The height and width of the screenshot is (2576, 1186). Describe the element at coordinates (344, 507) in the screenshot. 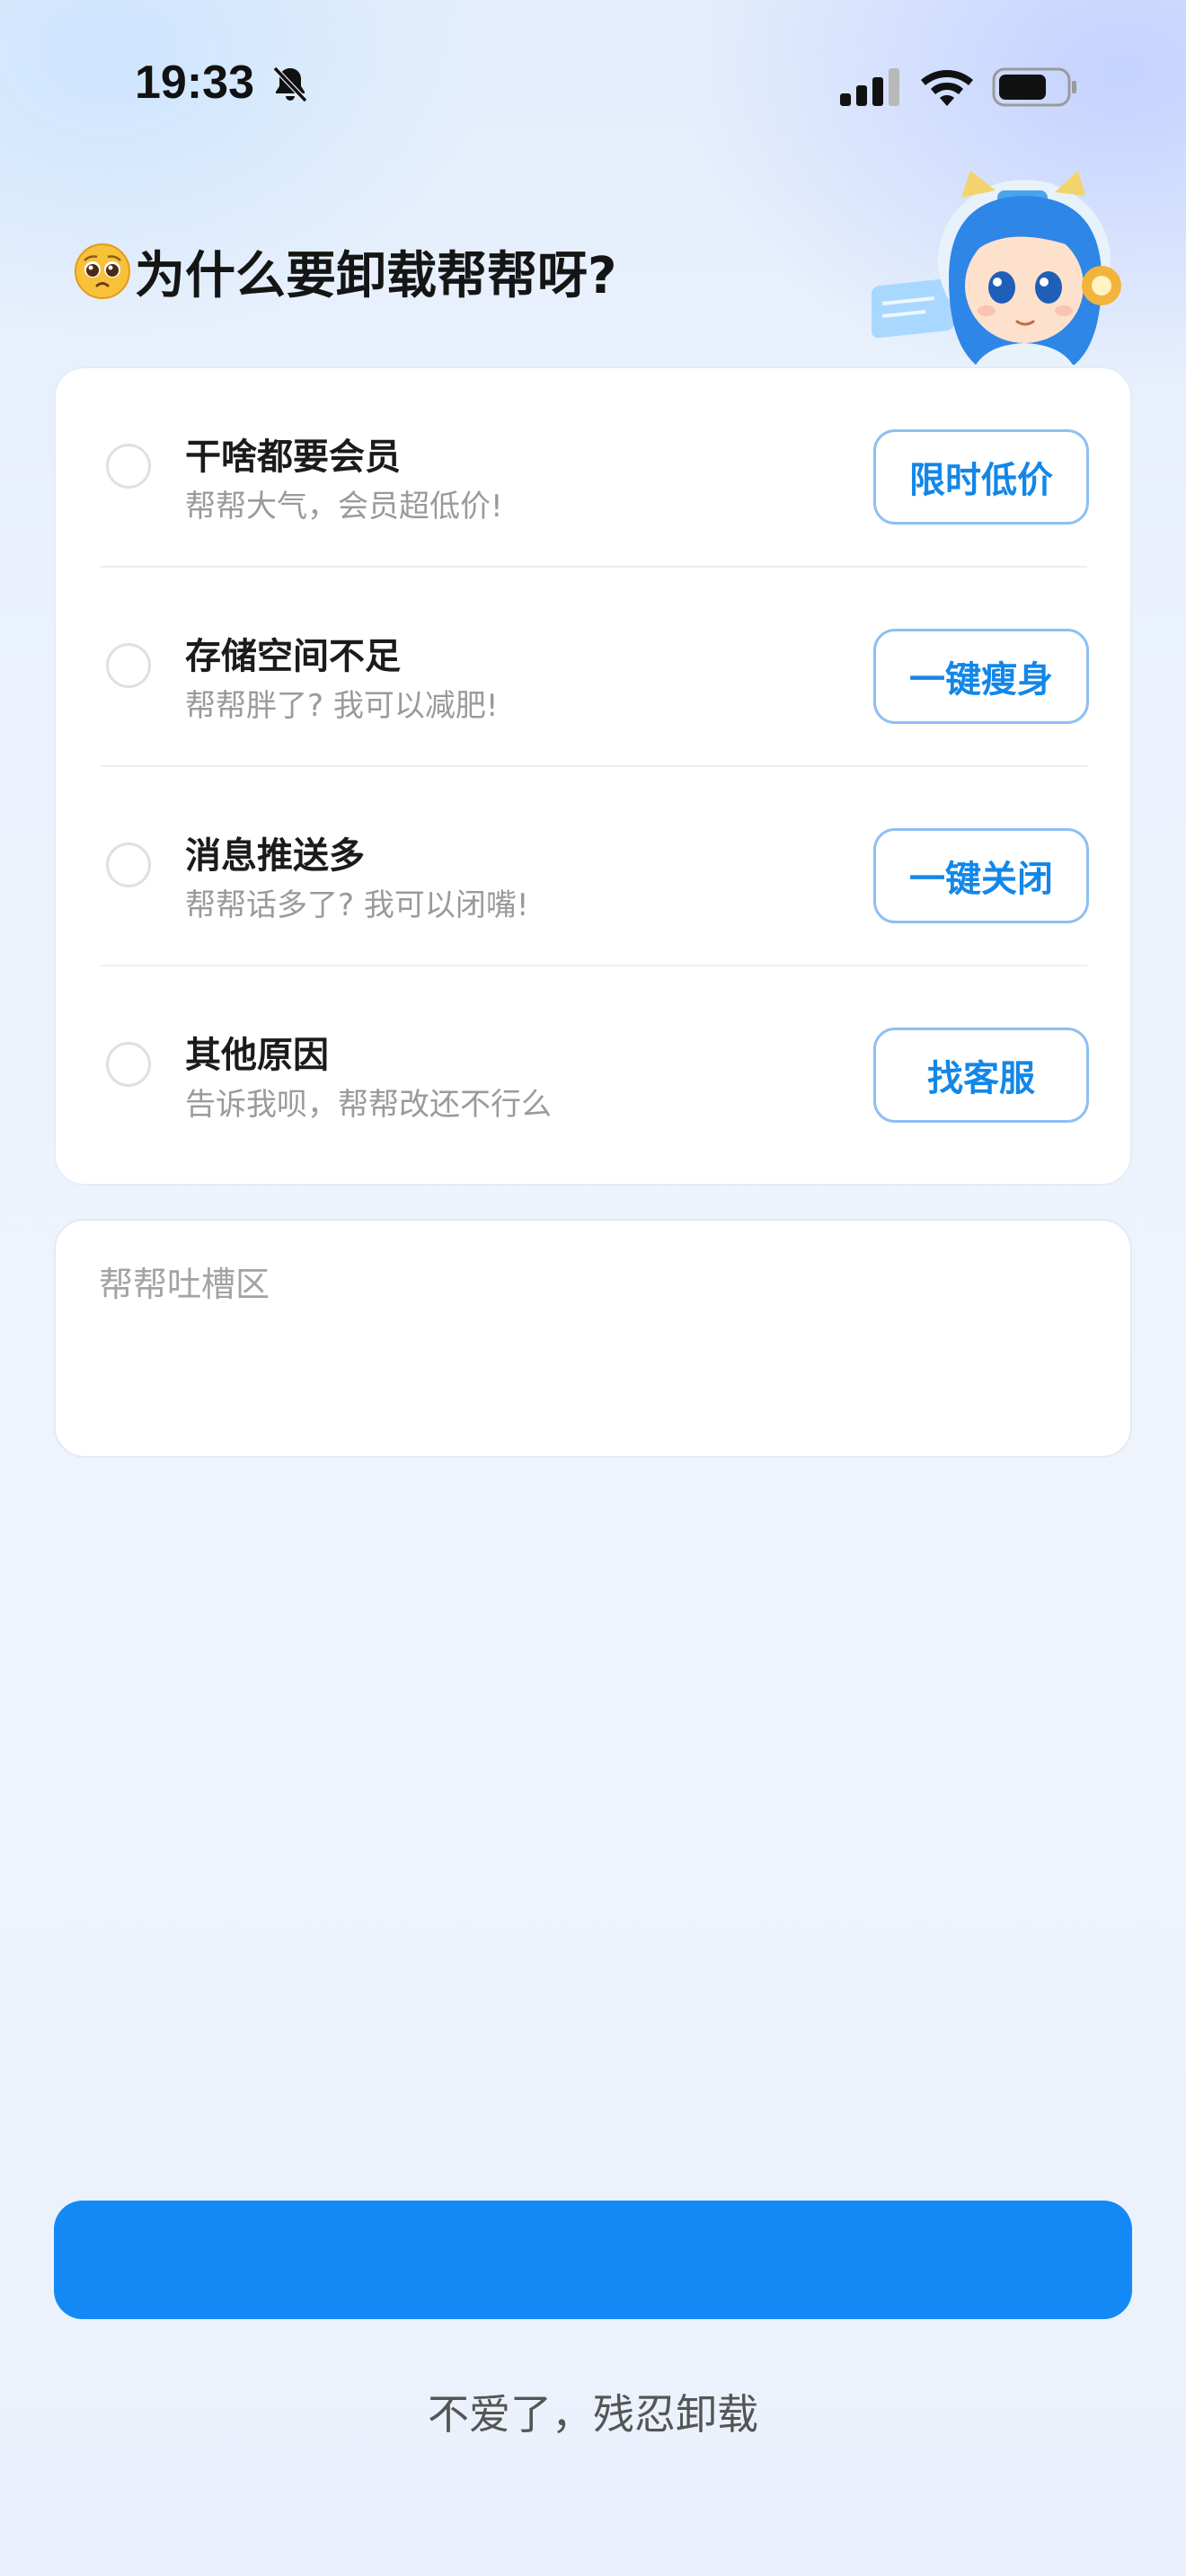

I see `reason-subtitle: 帮帮大气，会员超低价!` at that location.